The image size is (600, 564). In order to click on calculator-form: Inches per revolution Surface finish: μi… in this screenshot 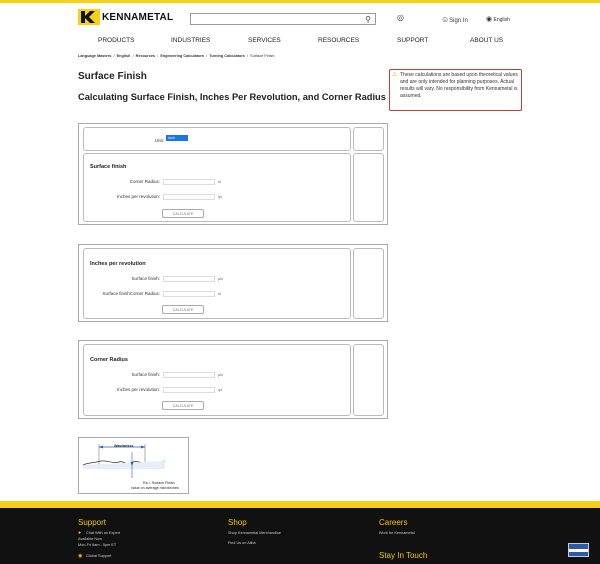, I will do `click(217, 283)`.